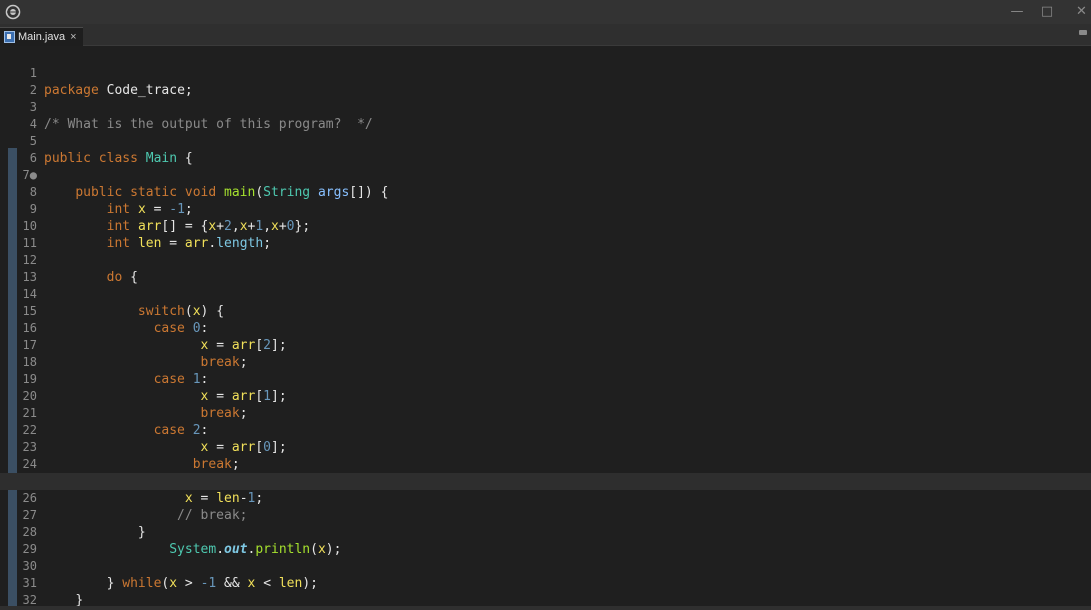 The width and height of the screenshot is (1091, 610). Describe the element at coordinates (73, 37) in the screenshot. I see `close-tab-icon: ×` at that location.